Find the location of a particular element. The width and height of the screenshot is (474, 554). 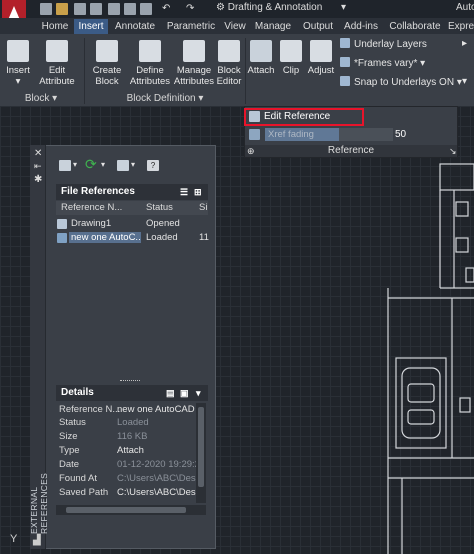

snap-to-underlays-dropdown: Snap to Underlays ON ▾ is located at coordinates (401, 82).